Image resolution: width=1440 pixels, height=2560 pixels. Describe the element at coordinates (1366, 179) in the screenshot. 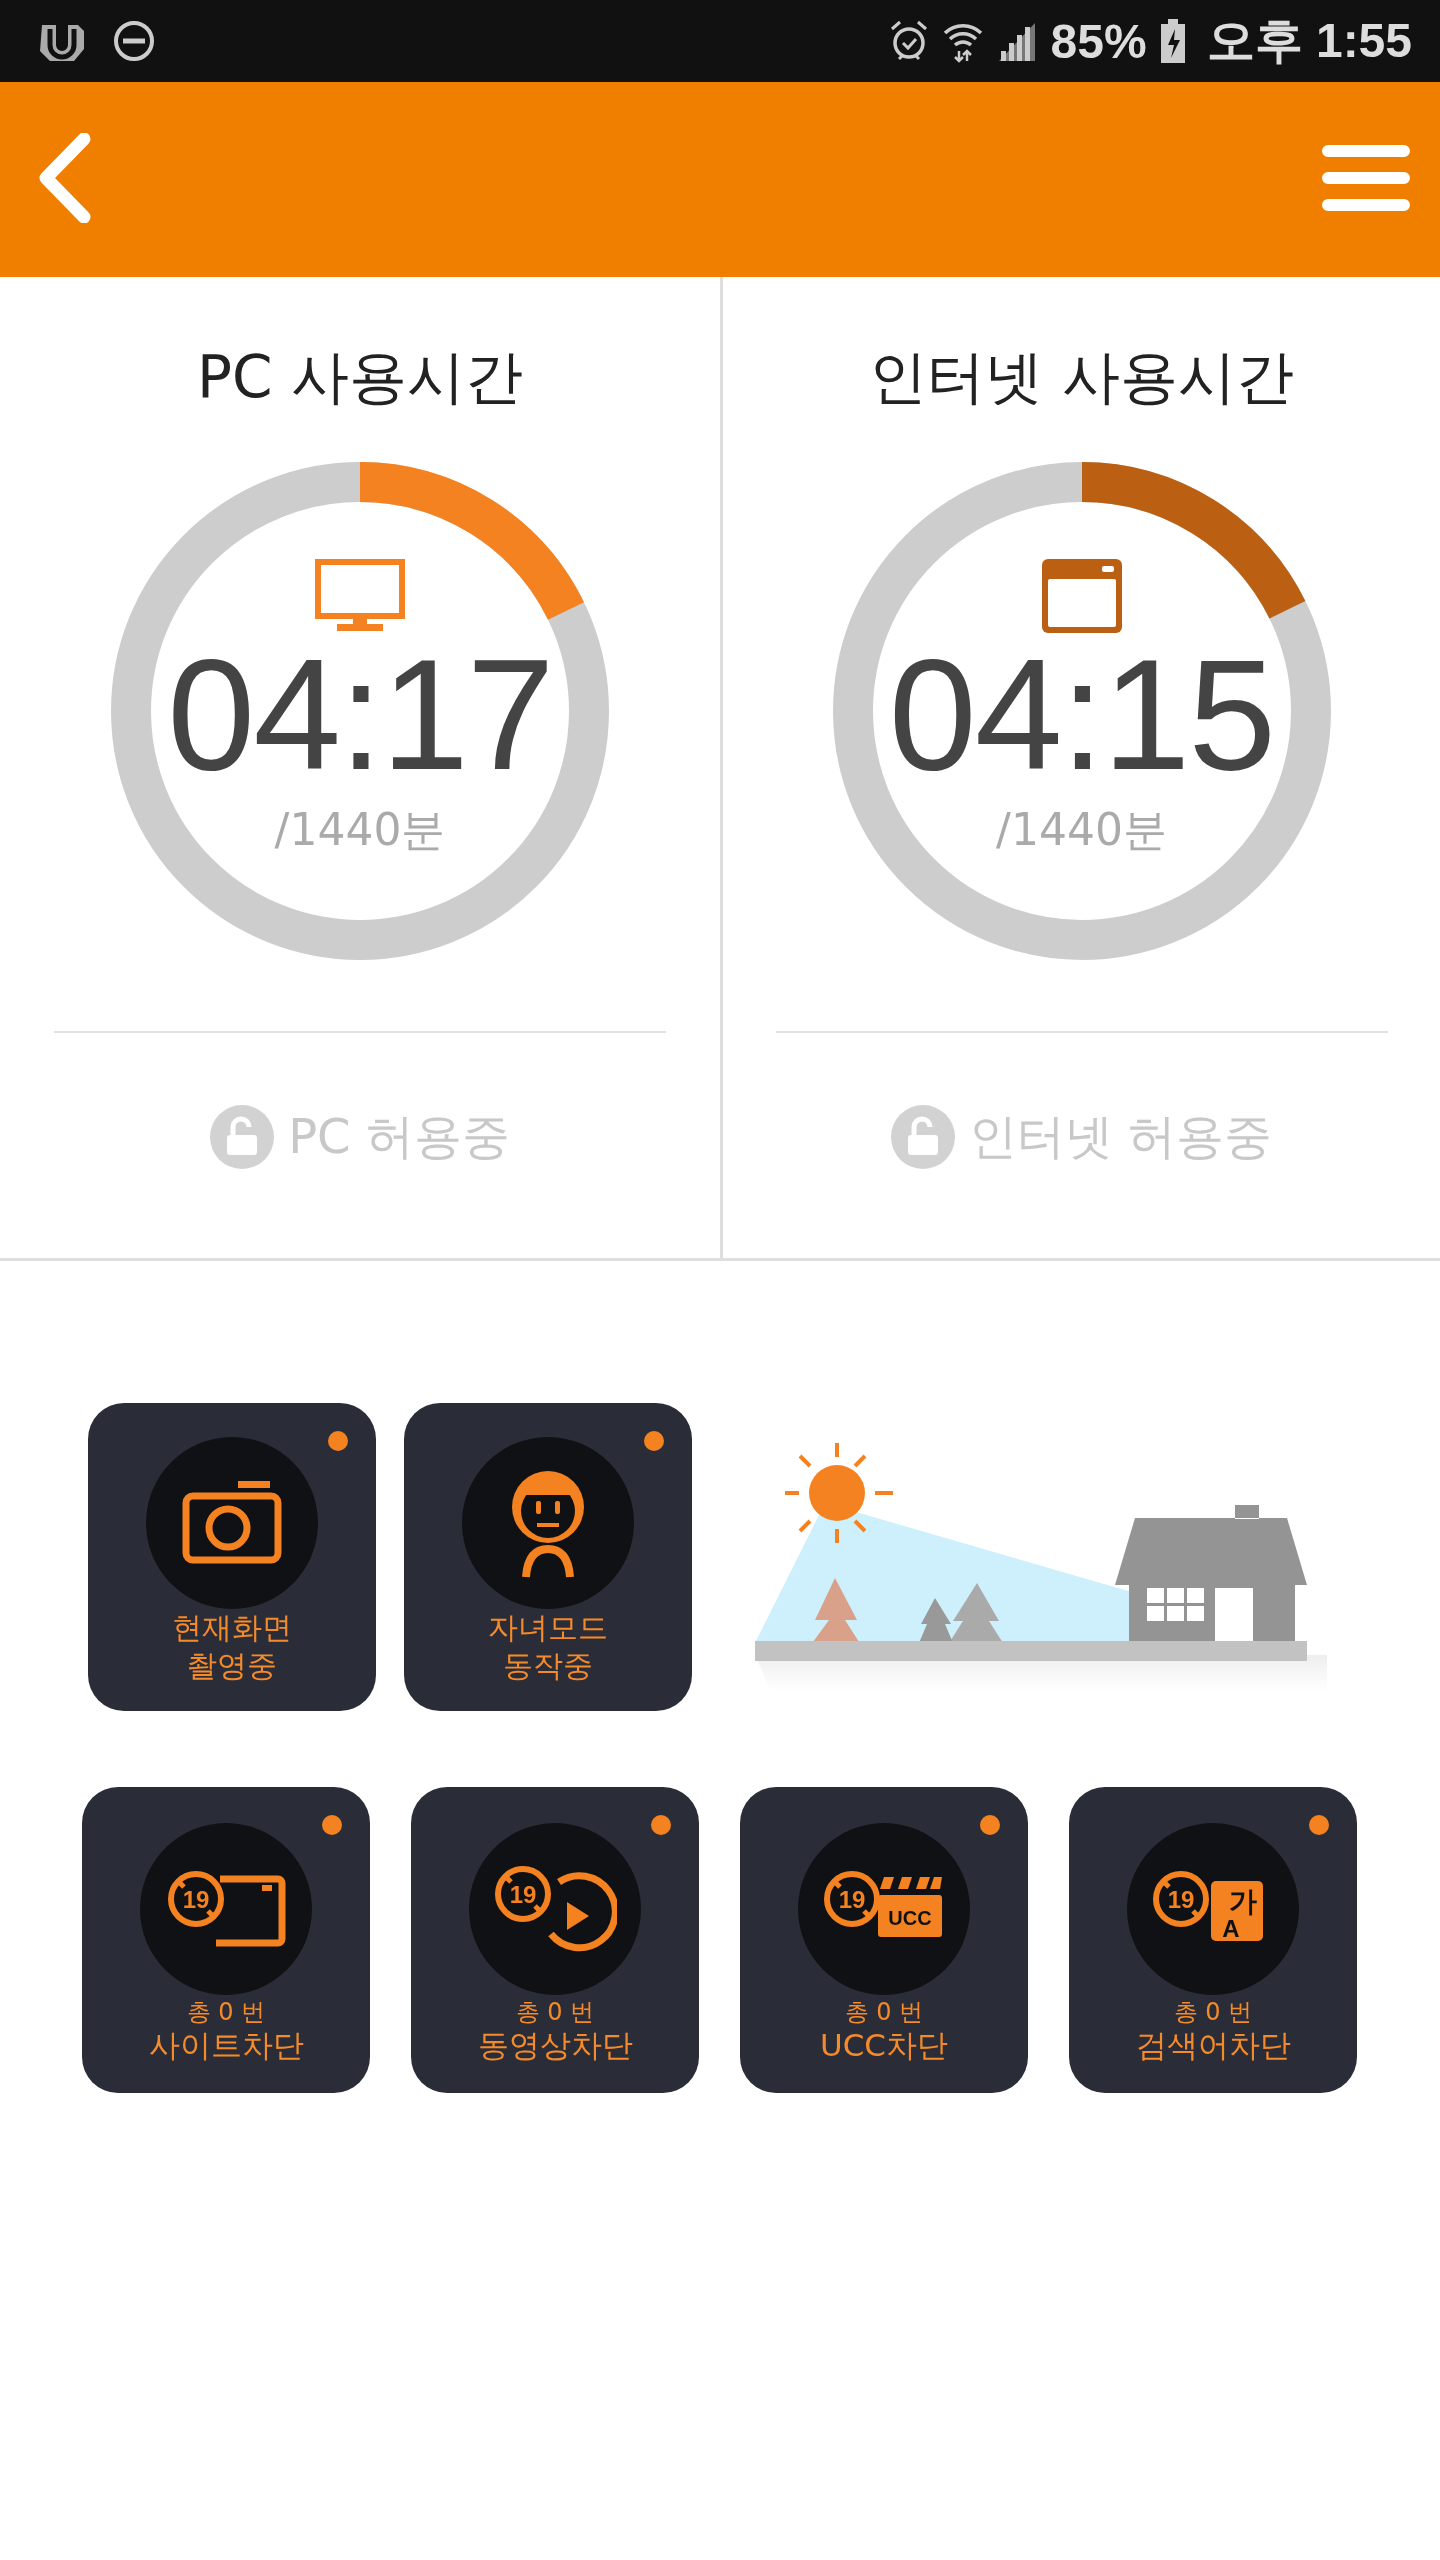

I see `menu-button` at that location.